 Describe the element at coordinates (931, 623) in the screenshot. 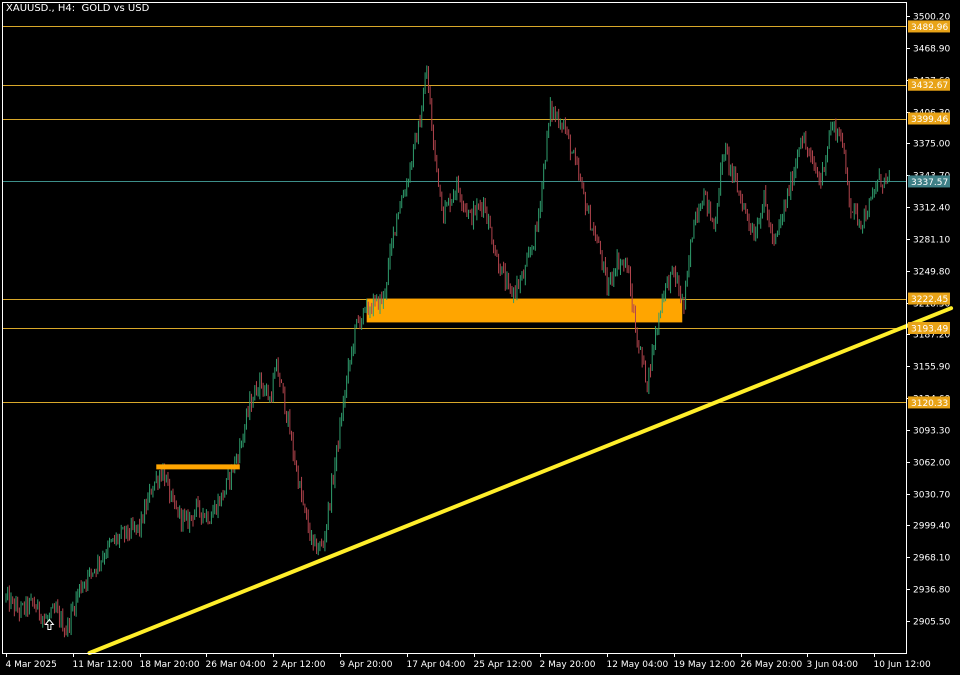

I see `y-tick-label: 2905.50` at that location.